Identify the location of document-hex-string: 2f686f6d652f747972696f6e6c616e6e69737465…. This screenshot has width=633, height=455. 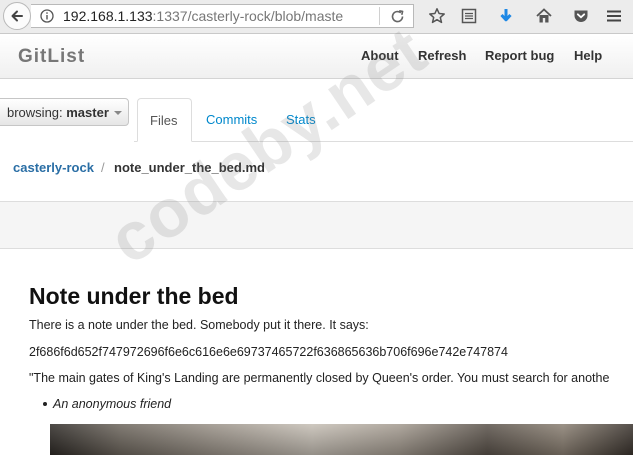
(268, 352).